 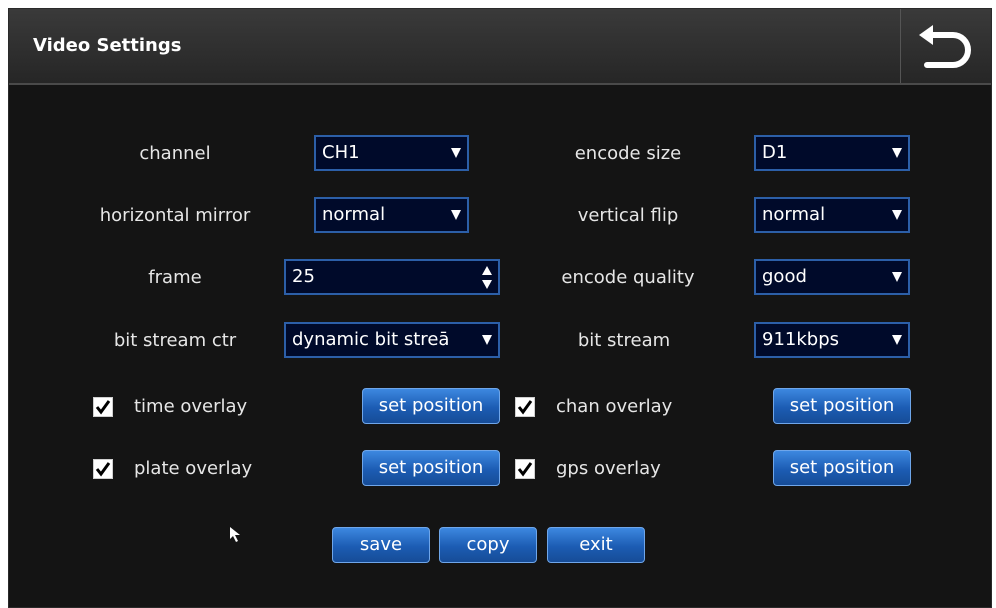 What do you see at coordinates (784, 276) in the screenshot?
I see `encode-quality-value: good` at bounding box center [784, 276].